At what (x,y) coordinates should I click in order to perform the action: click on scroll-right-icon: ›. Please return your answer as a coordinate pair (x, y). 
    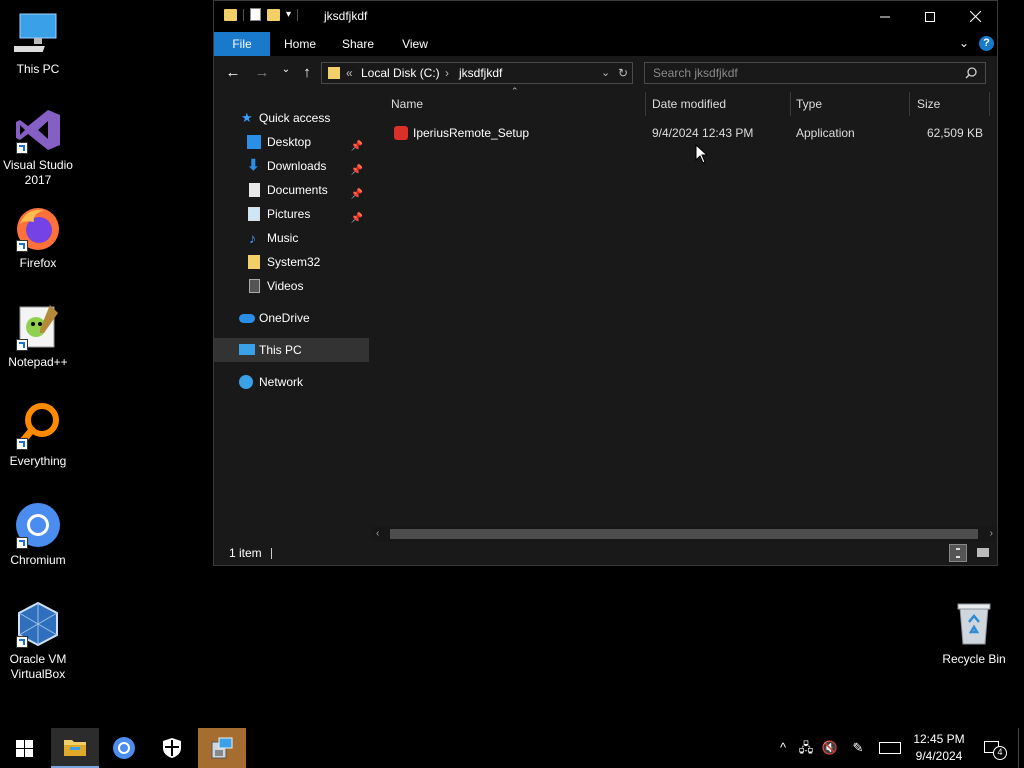
    Looking at the image, I should click on (991, 534).